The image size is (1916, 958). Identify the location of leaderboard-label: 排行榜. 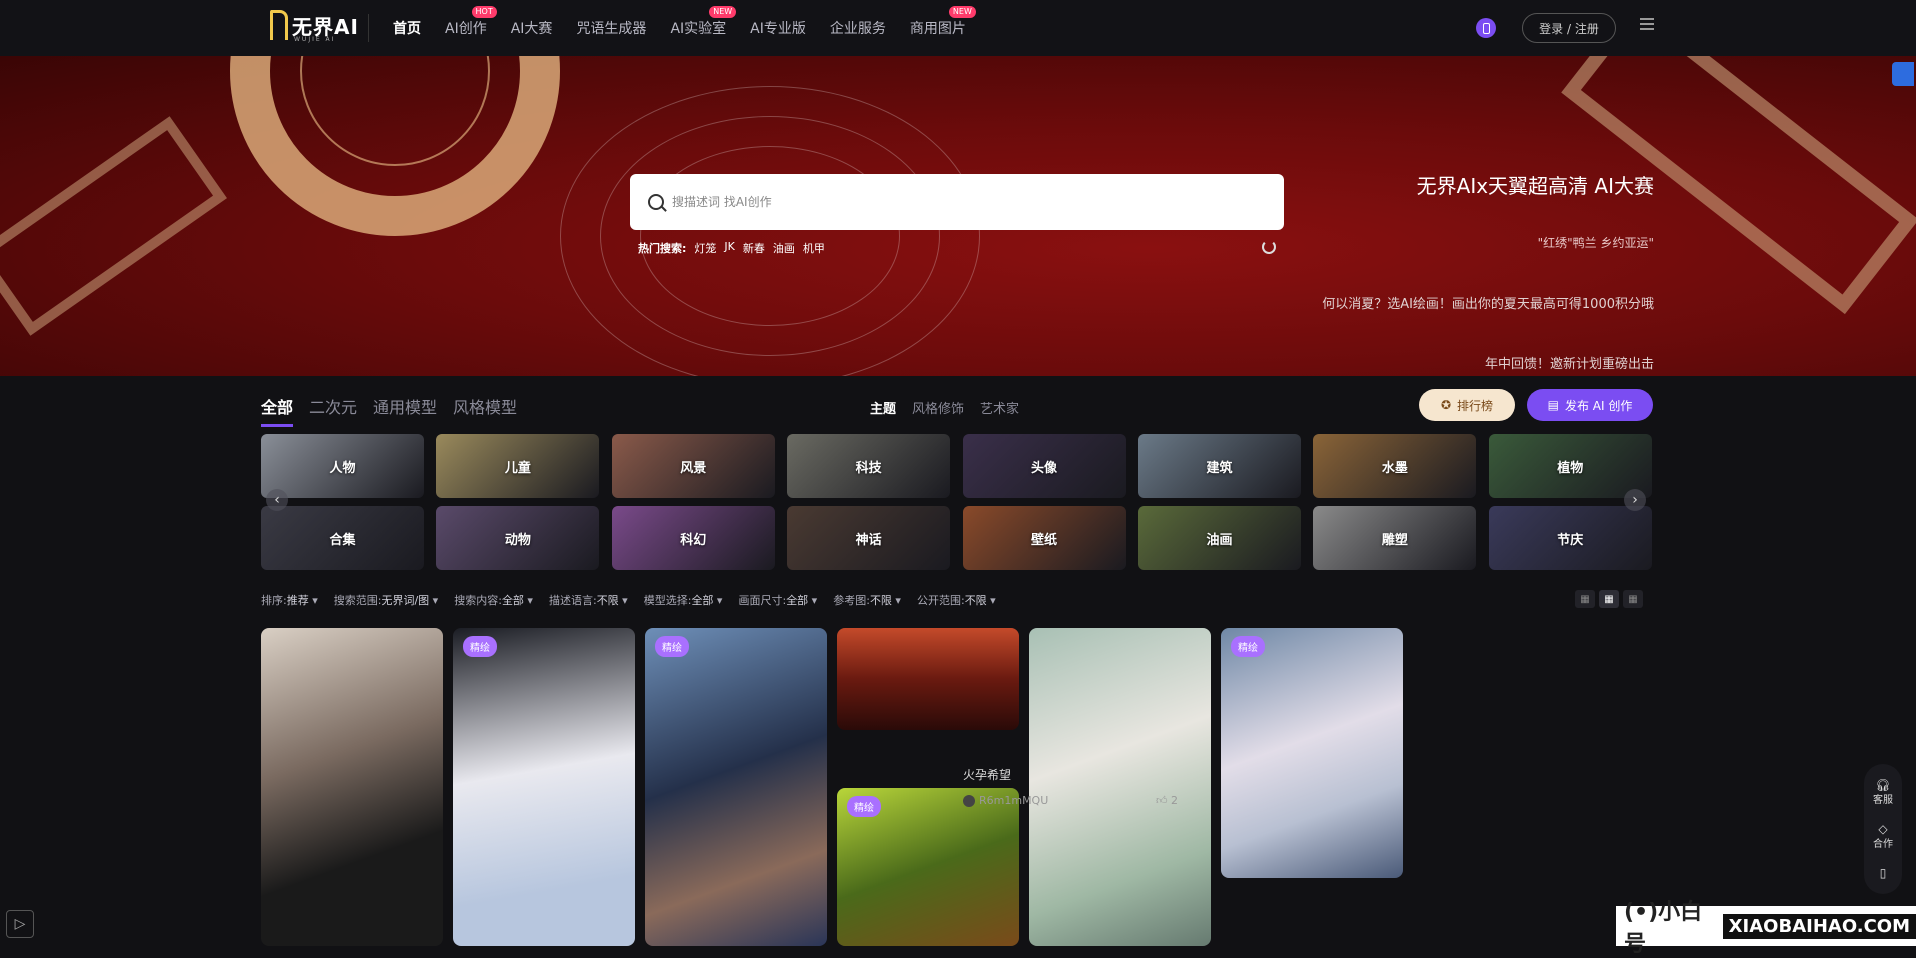
(1475, 405).